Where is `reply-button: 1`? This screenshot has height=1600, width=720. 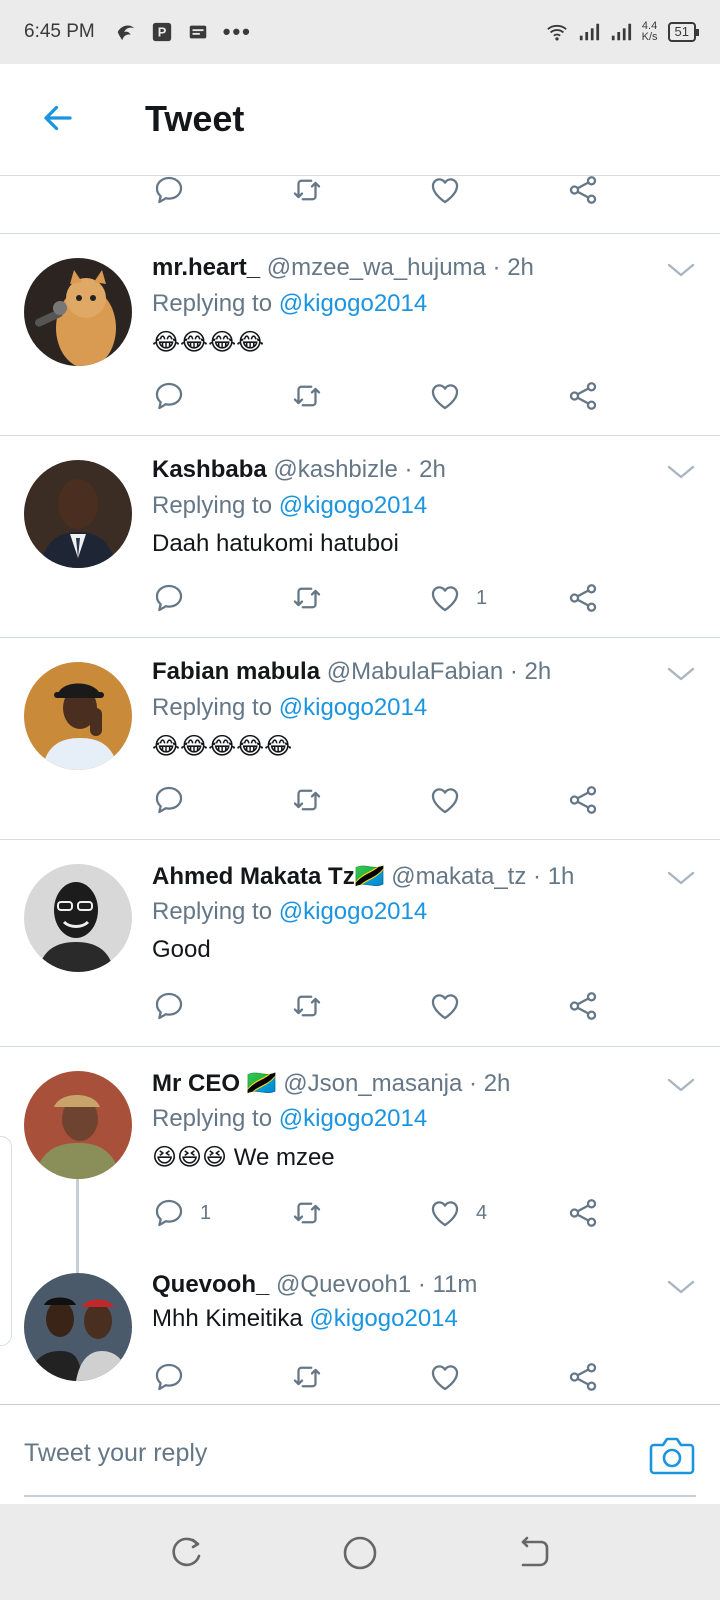
reply-button: 1 is located at coordinates (181, 1213).